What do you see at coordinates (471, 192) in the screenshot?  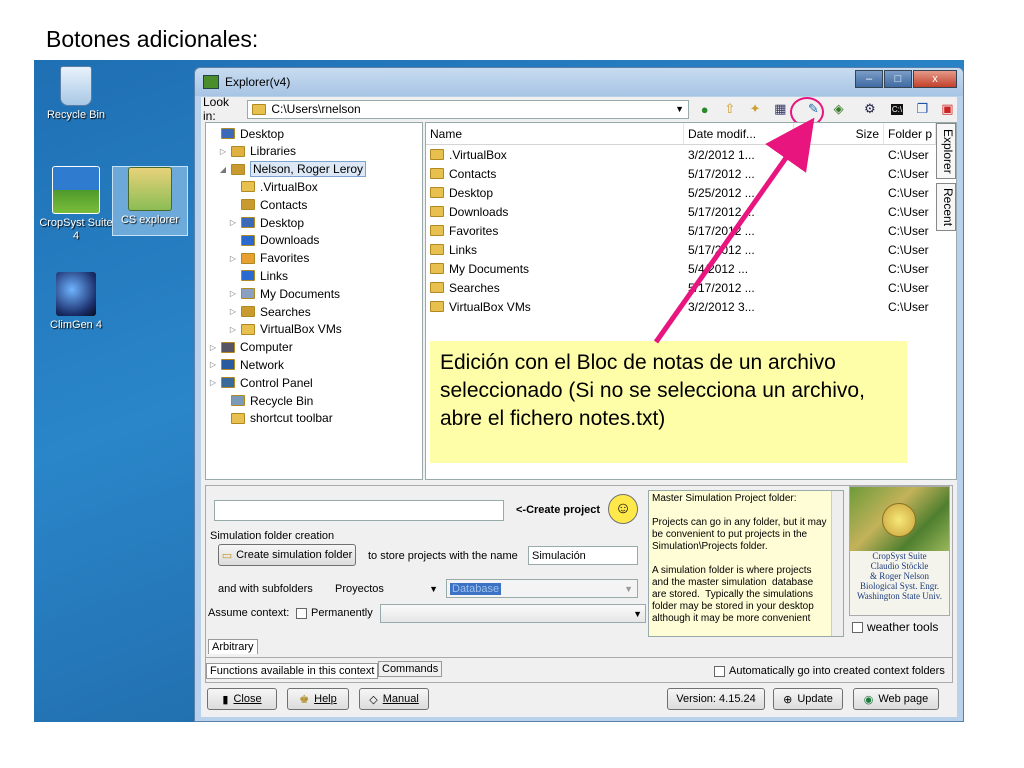 I see `file-name: Desktop` at bounding box center [471, 192].